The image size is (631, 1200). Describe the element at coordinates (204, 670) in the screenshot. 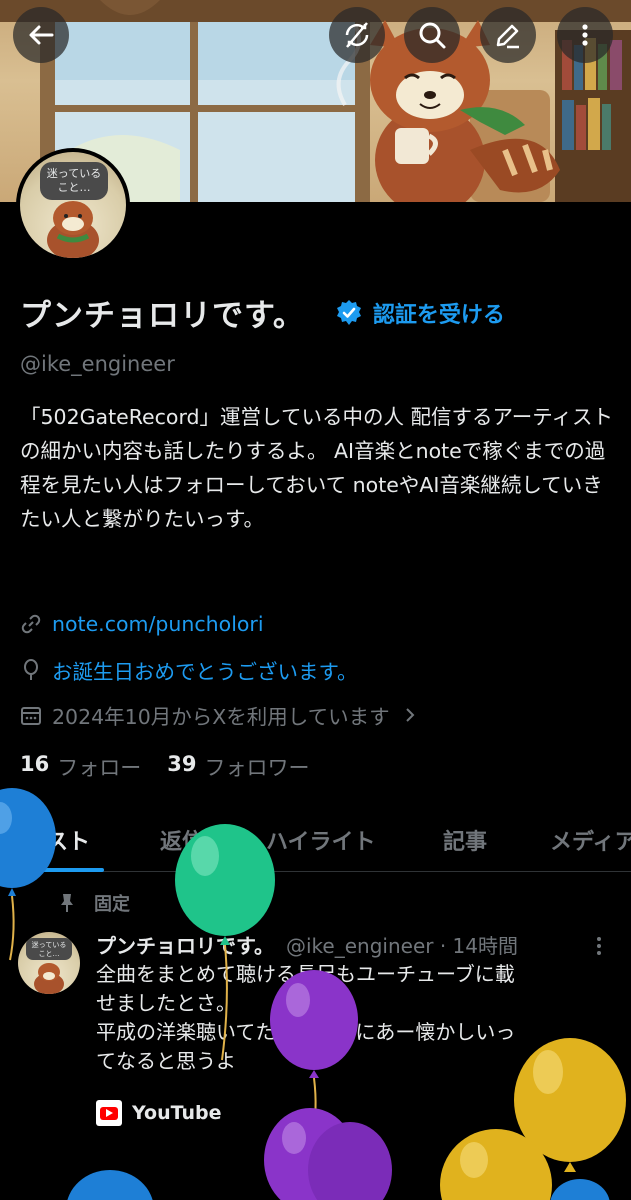

I see `birthday-message: お誕生日おめでとうございます。` at that location.